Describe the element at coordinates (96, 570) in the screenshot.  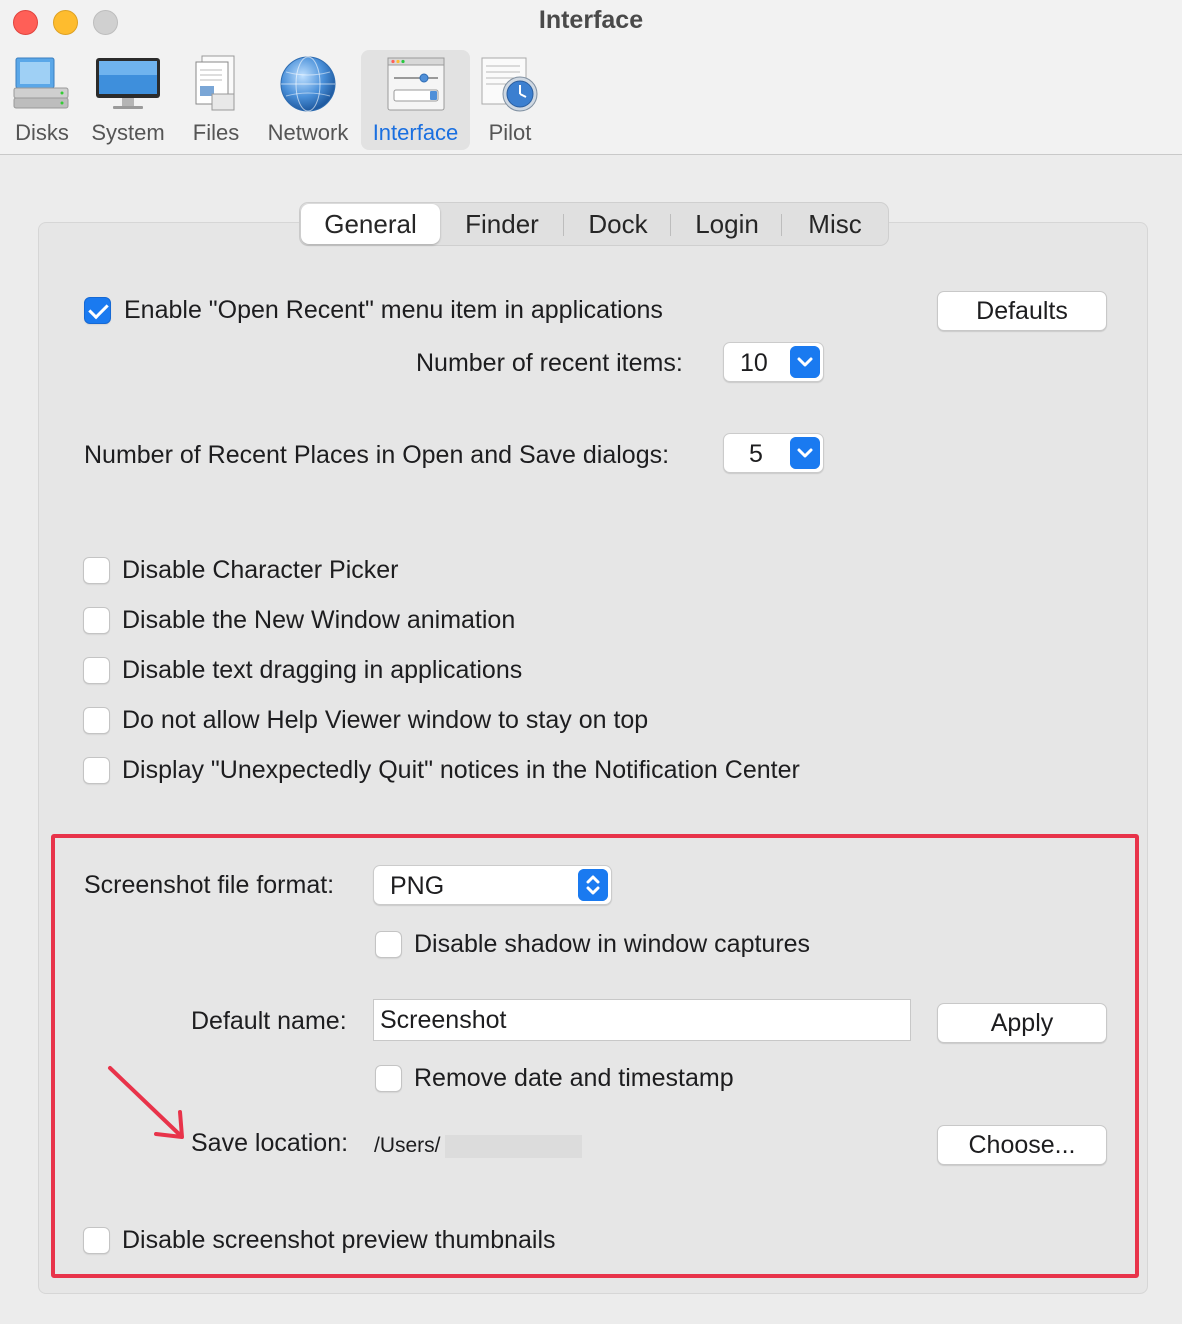
I see `disable-character-picker-checkbox` at that location.